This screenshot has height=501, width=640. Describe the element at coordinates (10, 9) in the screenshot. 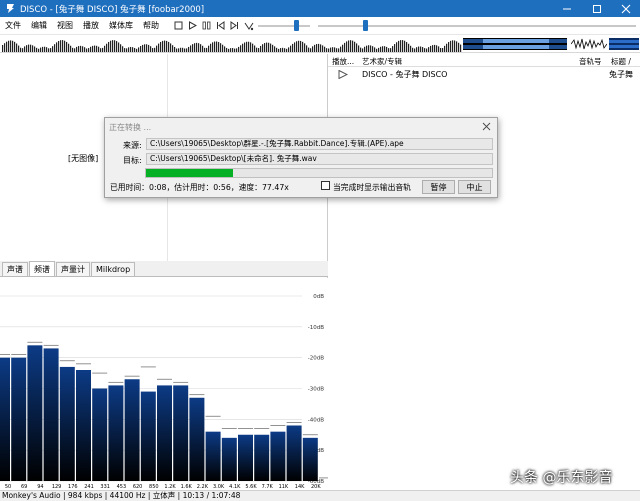

I see `foobar-app-icon` at that location.